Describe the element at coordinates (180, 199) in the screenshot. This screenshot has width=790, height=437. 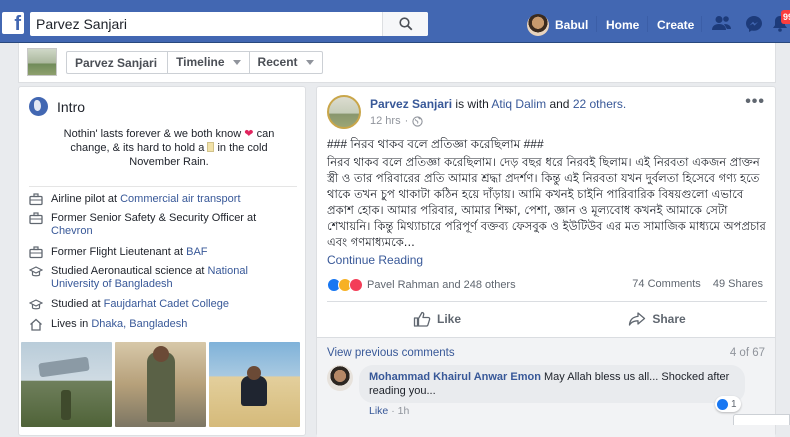
I see `intro-item-link: Commercial air transport` at that location.